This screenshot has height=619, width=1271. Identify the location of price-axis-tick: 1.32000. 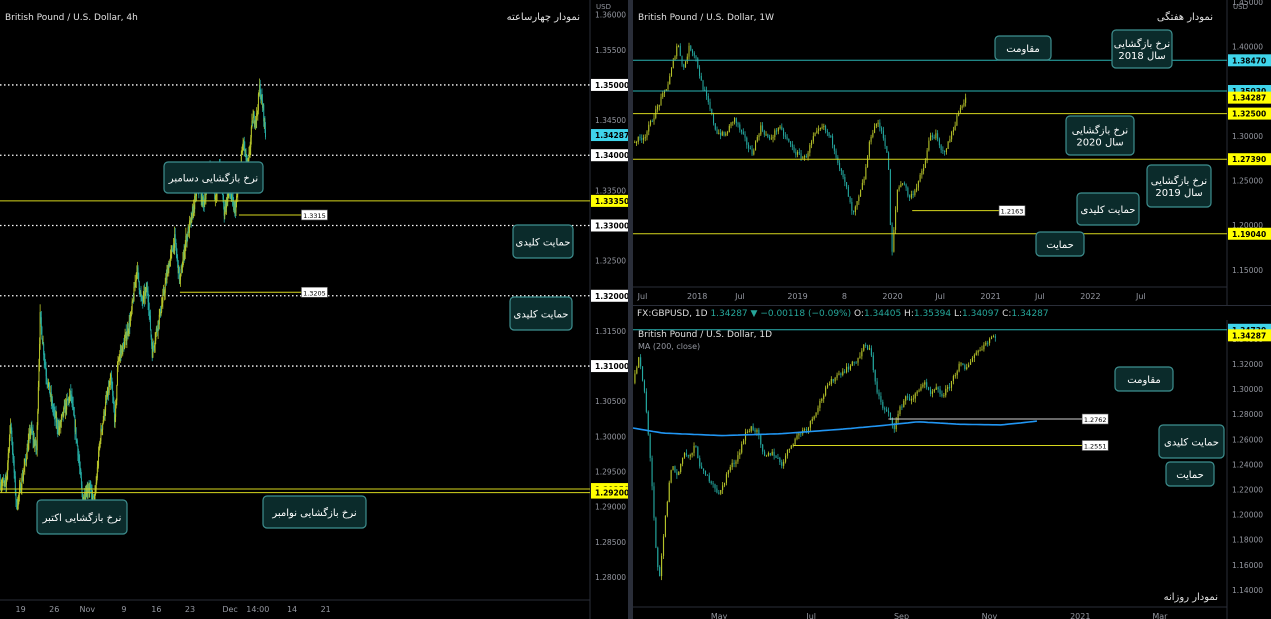
(1247, 364).